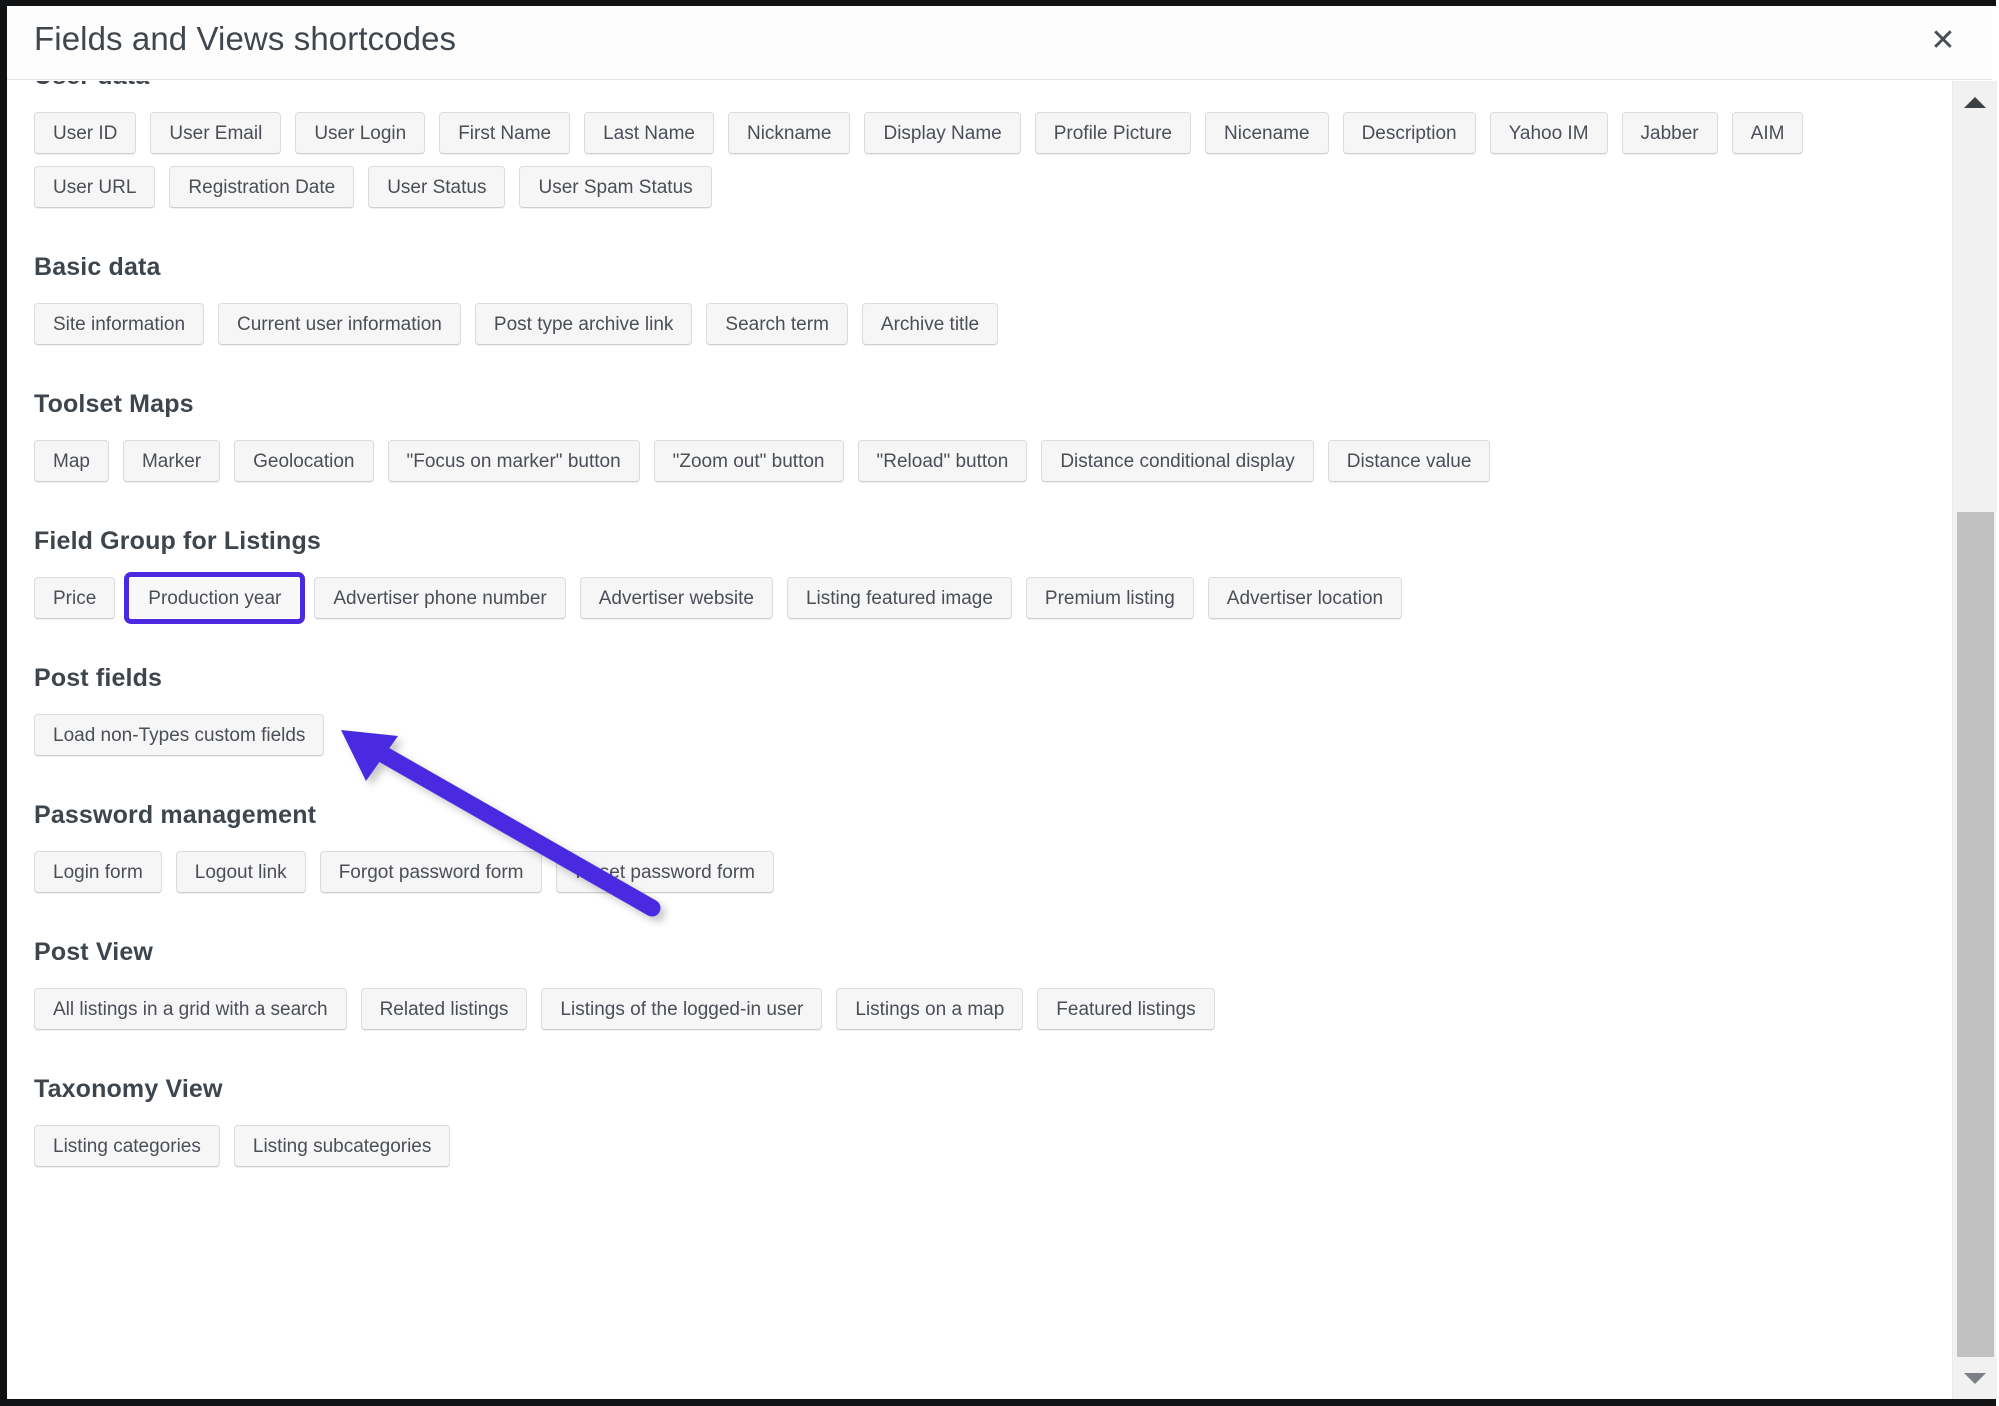 Image resolution: width=1999 pixels, height=1406 pixels. I want to click on shortcode-button: "Zoom out" button, so click(748, 461).